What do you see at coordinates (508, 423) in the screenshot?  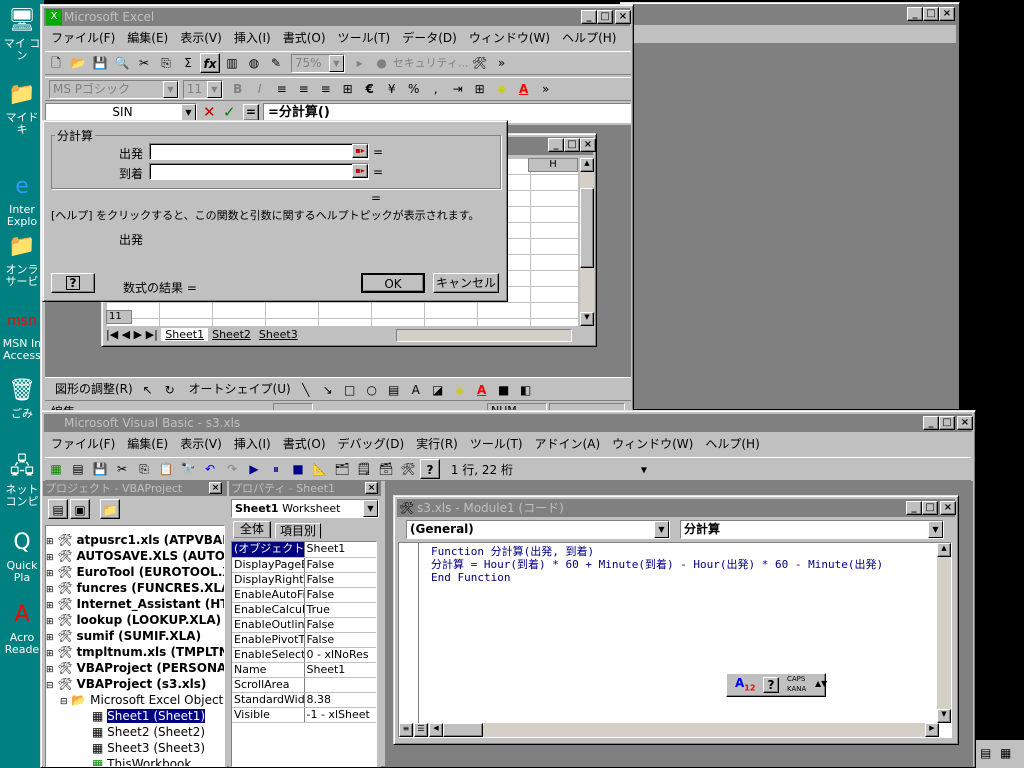 I see `vbe-title-bar: ▦ Microsoft Visual Basic - s3.xls` at bounding box center [508, 423].